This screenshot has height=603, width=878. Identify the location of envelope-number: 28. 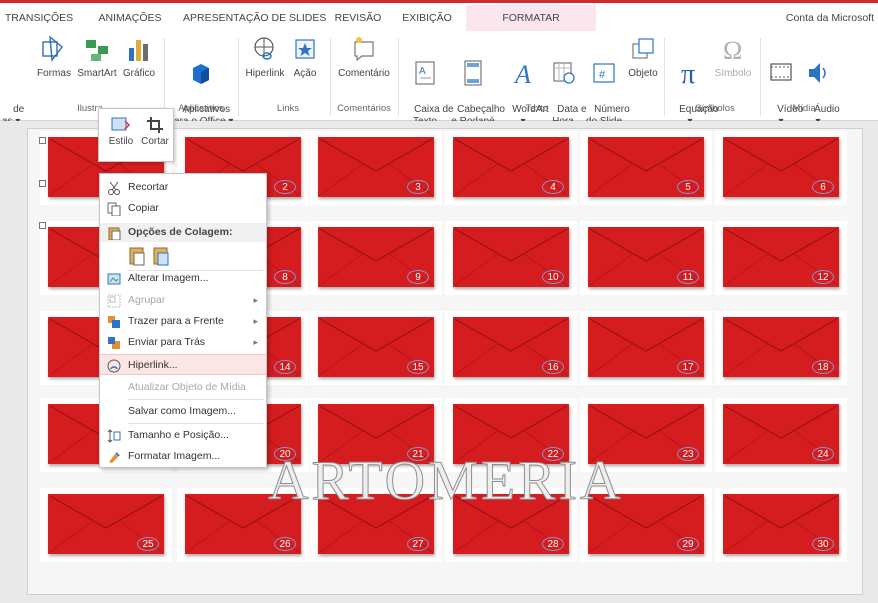
(553, 544).